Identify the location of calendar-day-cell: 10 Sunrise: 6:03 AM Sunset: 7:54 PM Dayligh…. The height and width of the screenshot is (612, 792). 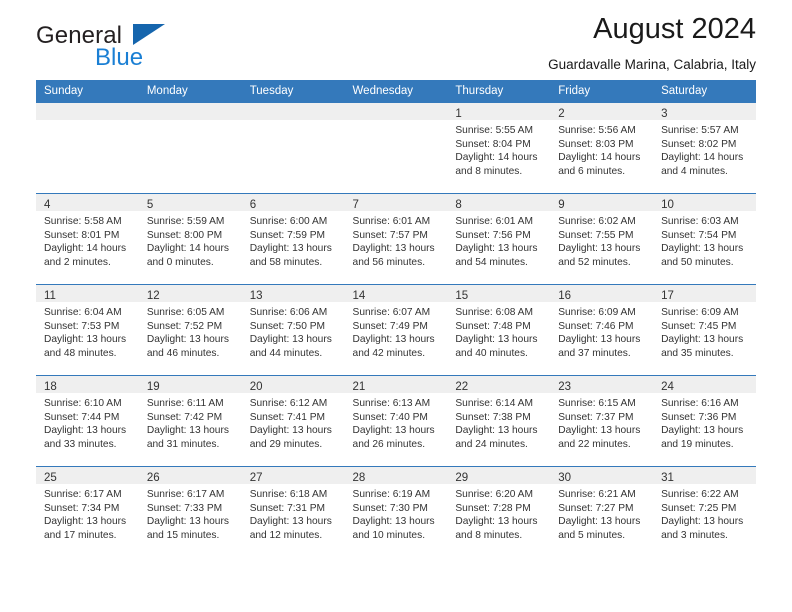
(704, 239).